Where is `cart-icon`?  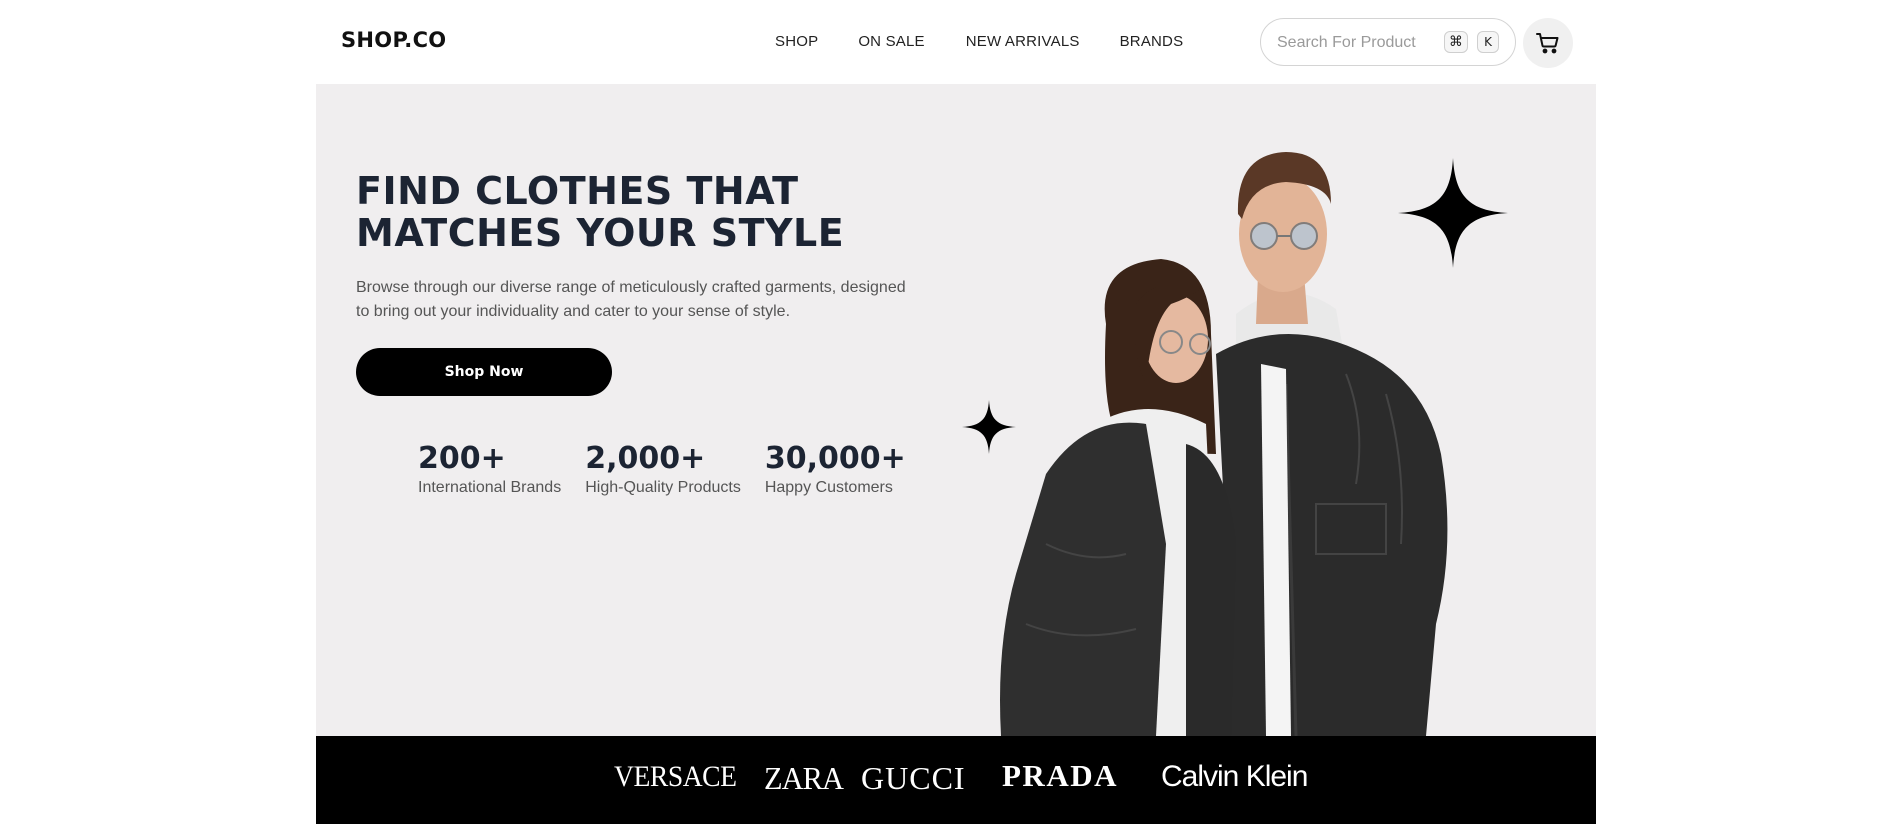
cart-icon is located at coordinates (1547, 43).